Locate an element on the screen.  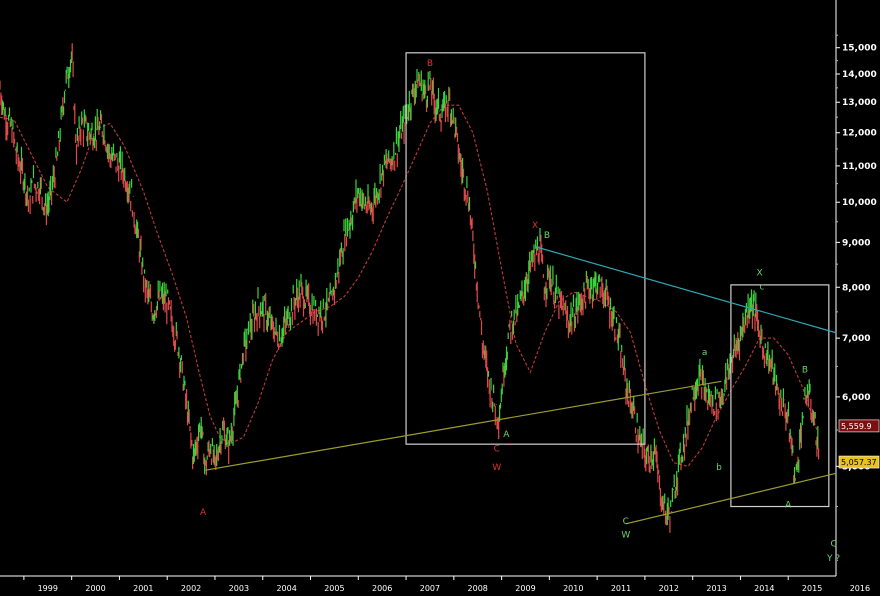
price-tag-label: 5,057.37 is located at coordinates (859, 462).